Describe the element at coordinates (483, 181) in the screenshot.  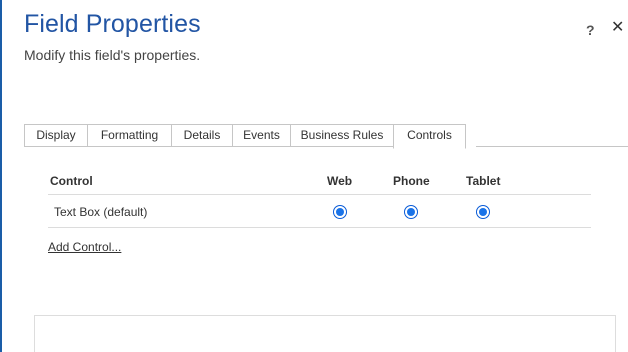
I see `column-header-tablet: Tablet` at that location.